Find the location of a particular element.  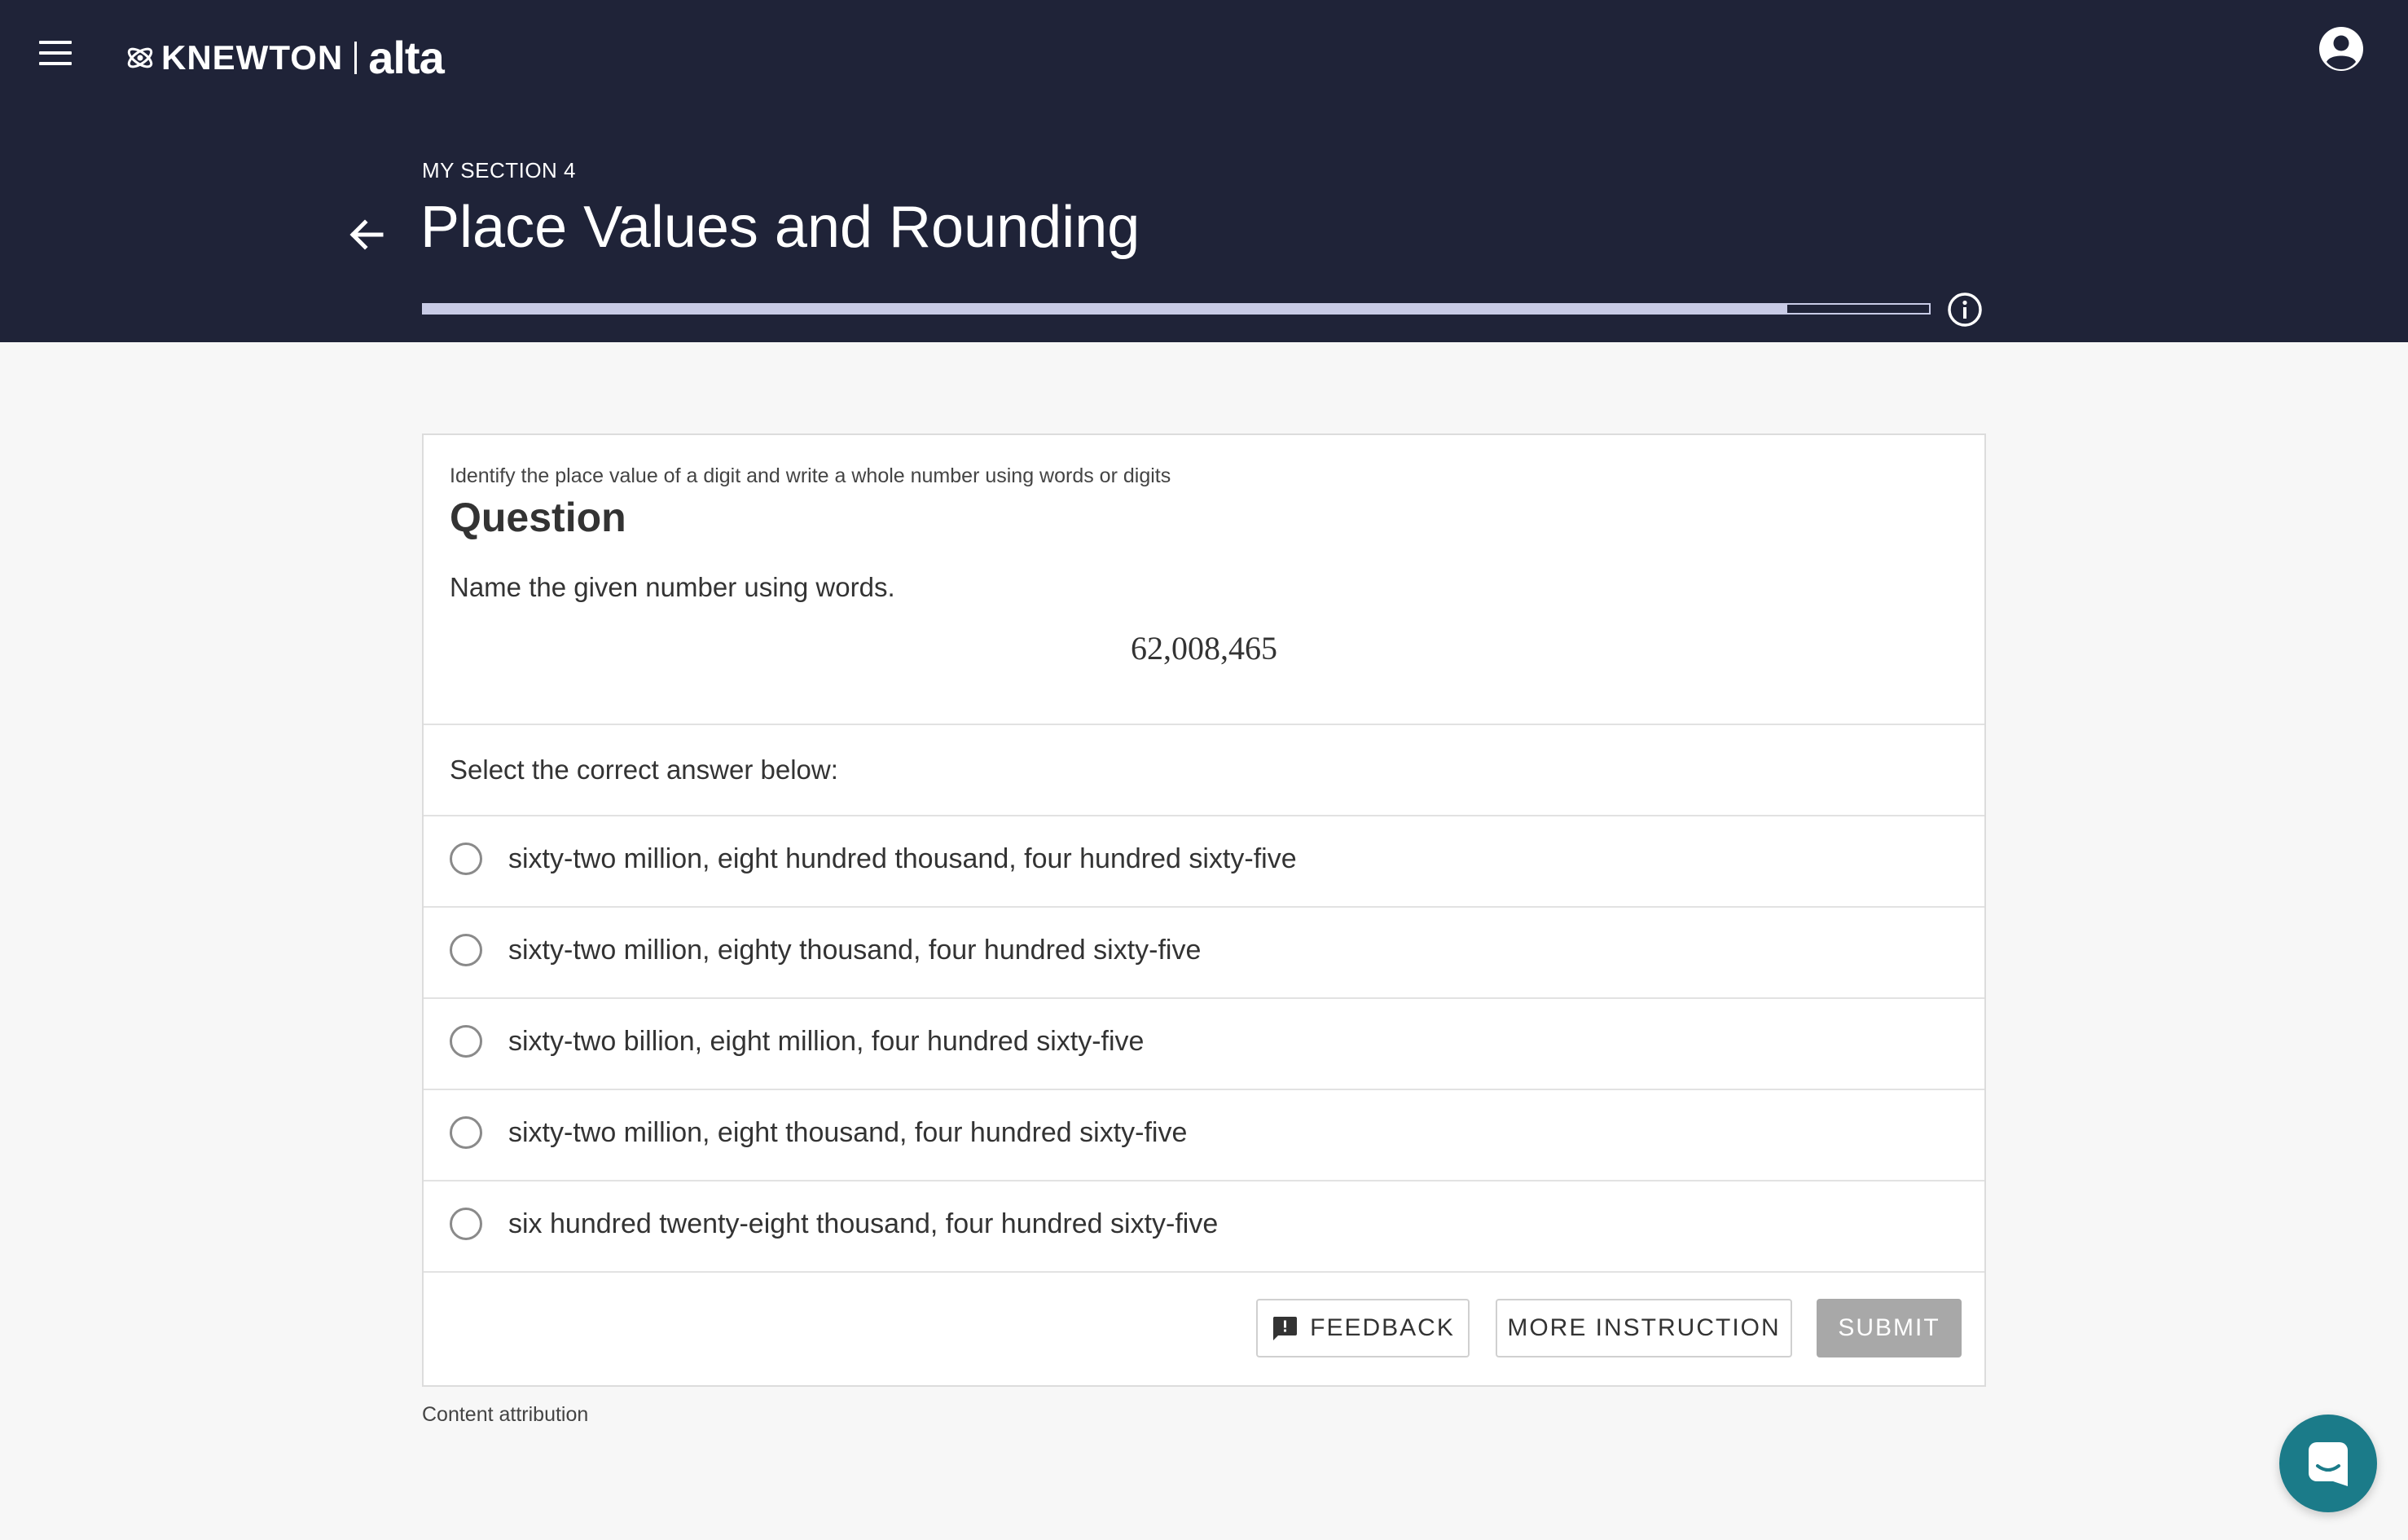

brand-product: alta is located at coordinates (406, 57).